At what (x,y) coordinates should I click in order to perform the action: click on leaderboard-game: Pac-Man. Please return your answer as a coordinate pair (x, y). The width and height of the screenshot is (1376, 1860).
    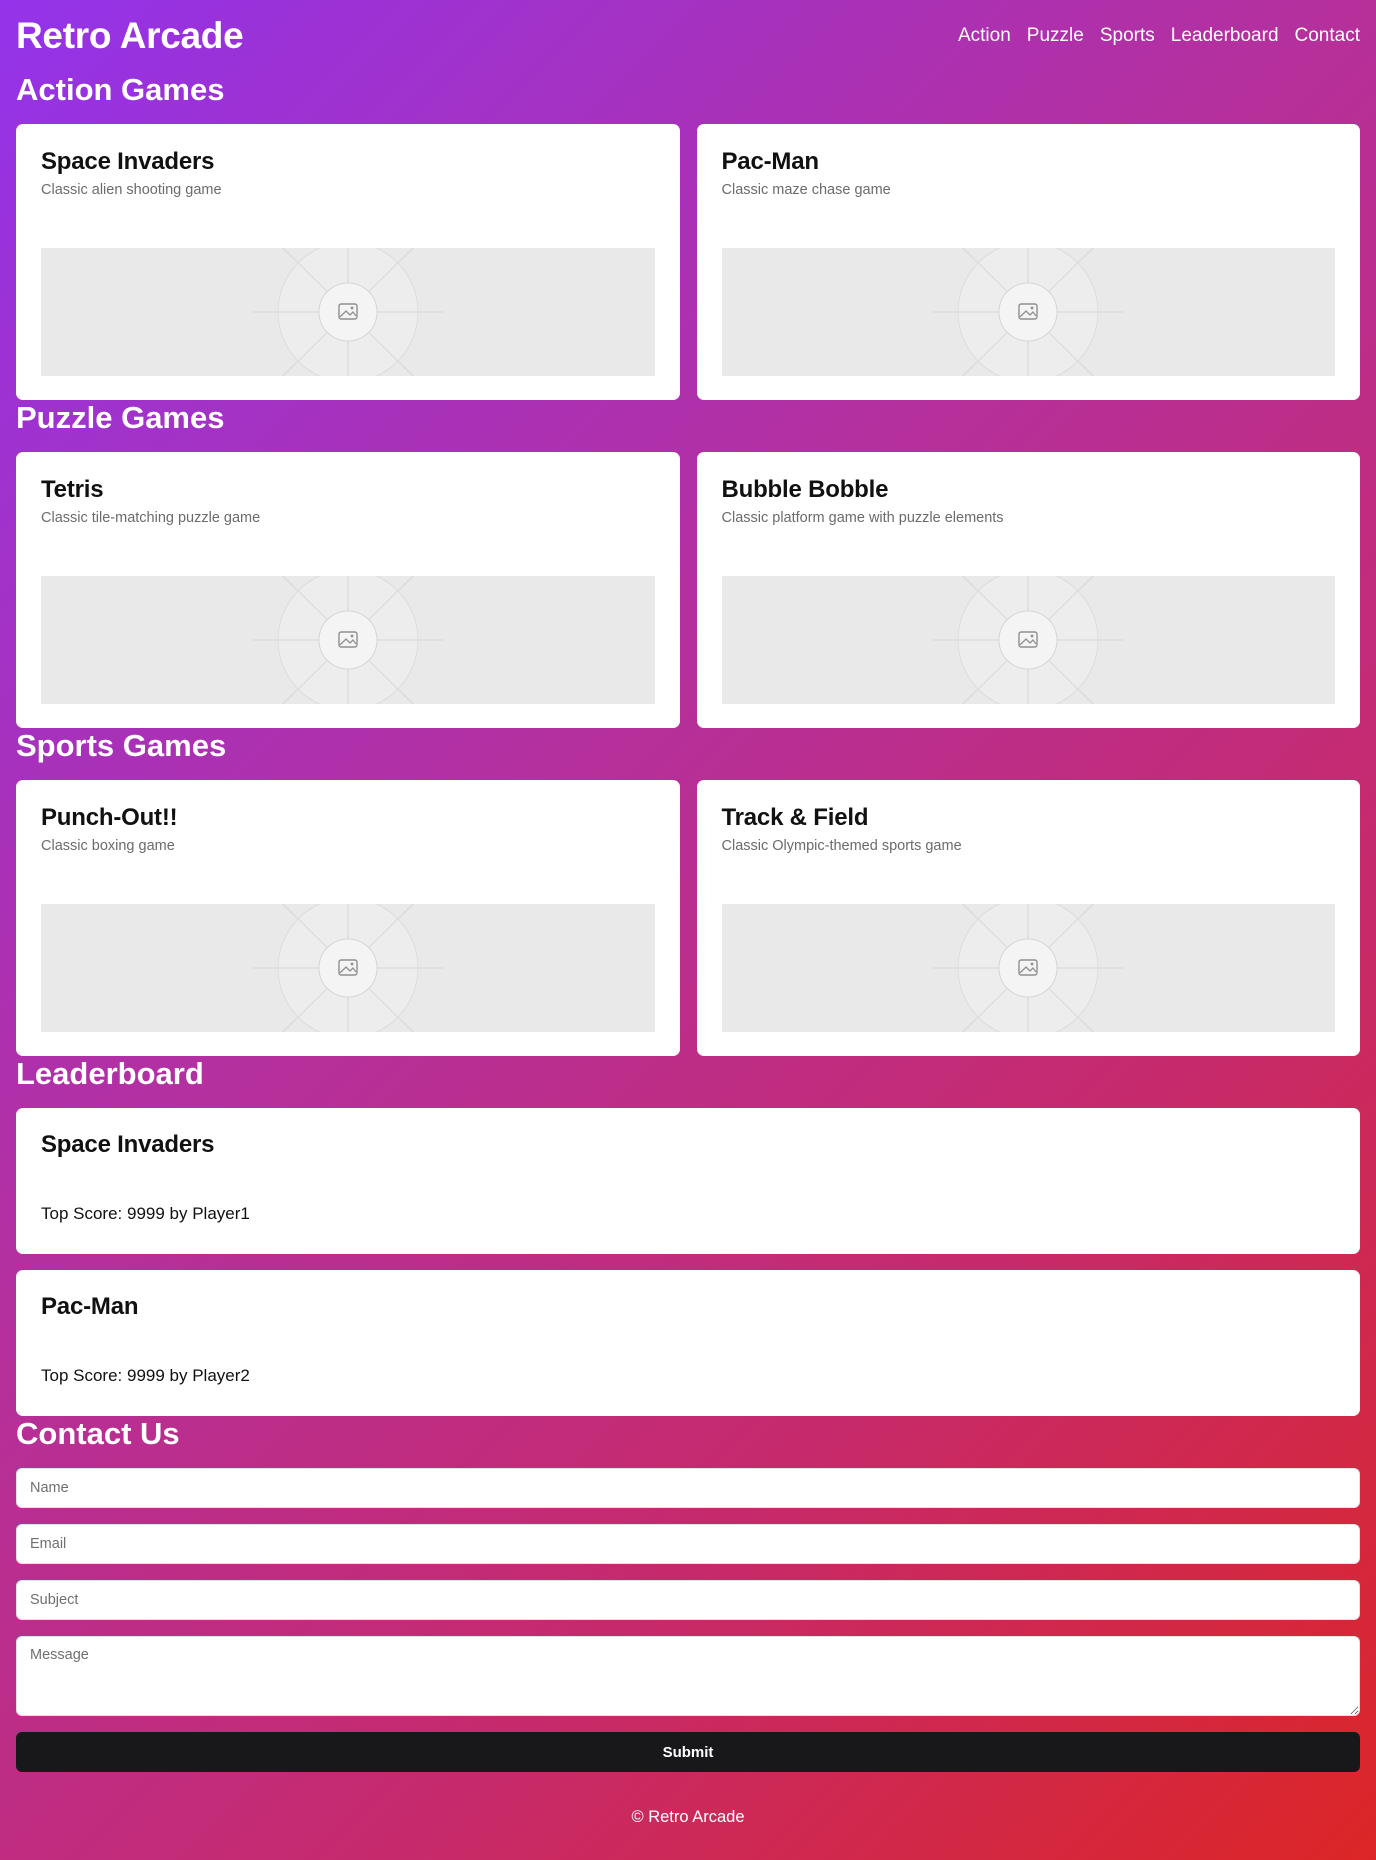
    Looking at the image, I should click on (90, 1306).